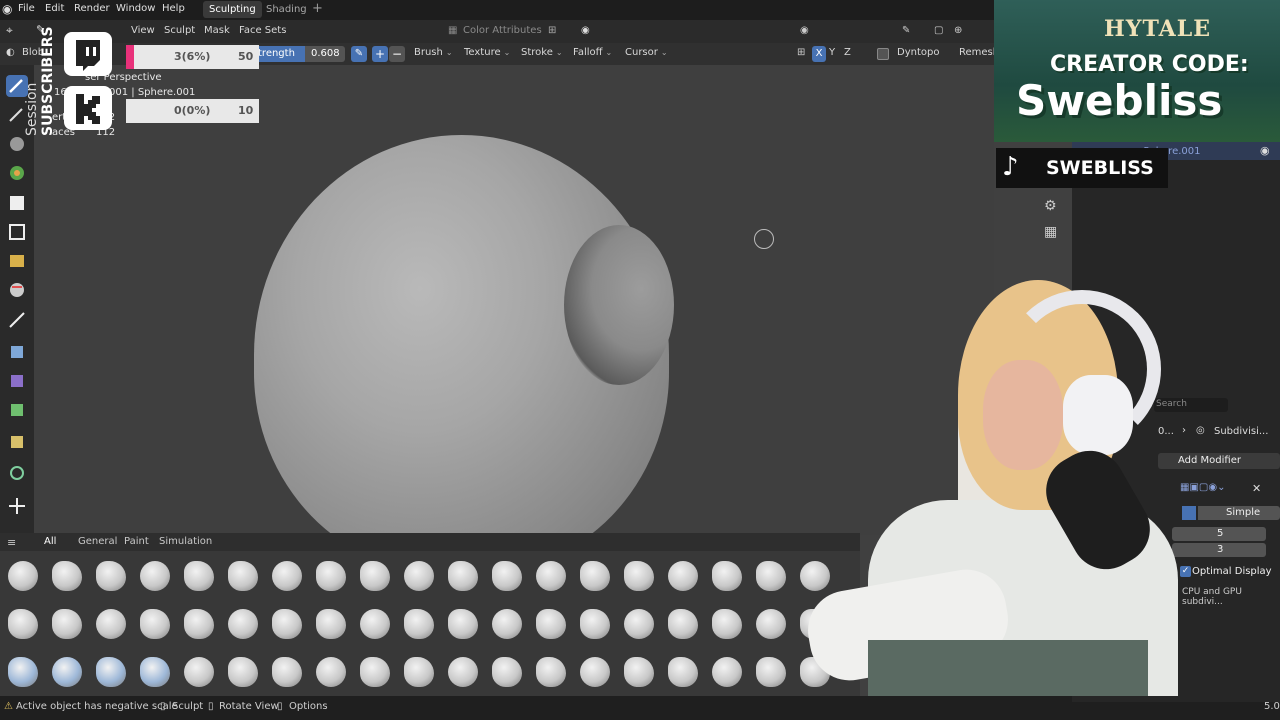 This screenshot has height=720, width=1280. Describe the element at coordinates (1184, 430) in the screenshot. I see `chevron-right-icon: ›` at that location.